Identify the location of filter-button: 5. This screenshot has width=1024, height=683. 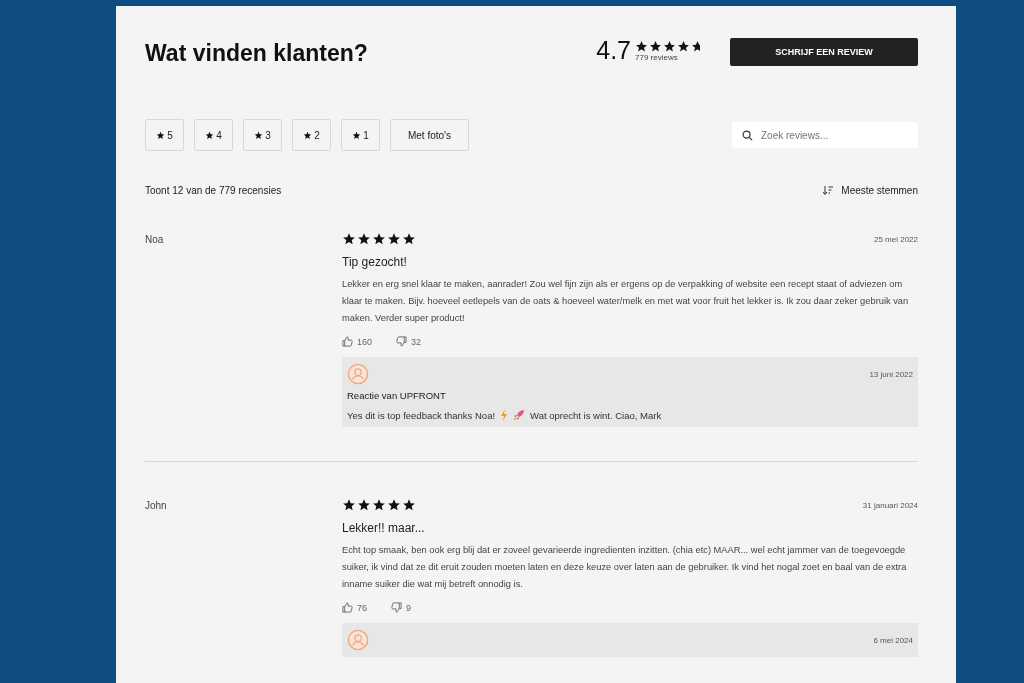
(164, 135).